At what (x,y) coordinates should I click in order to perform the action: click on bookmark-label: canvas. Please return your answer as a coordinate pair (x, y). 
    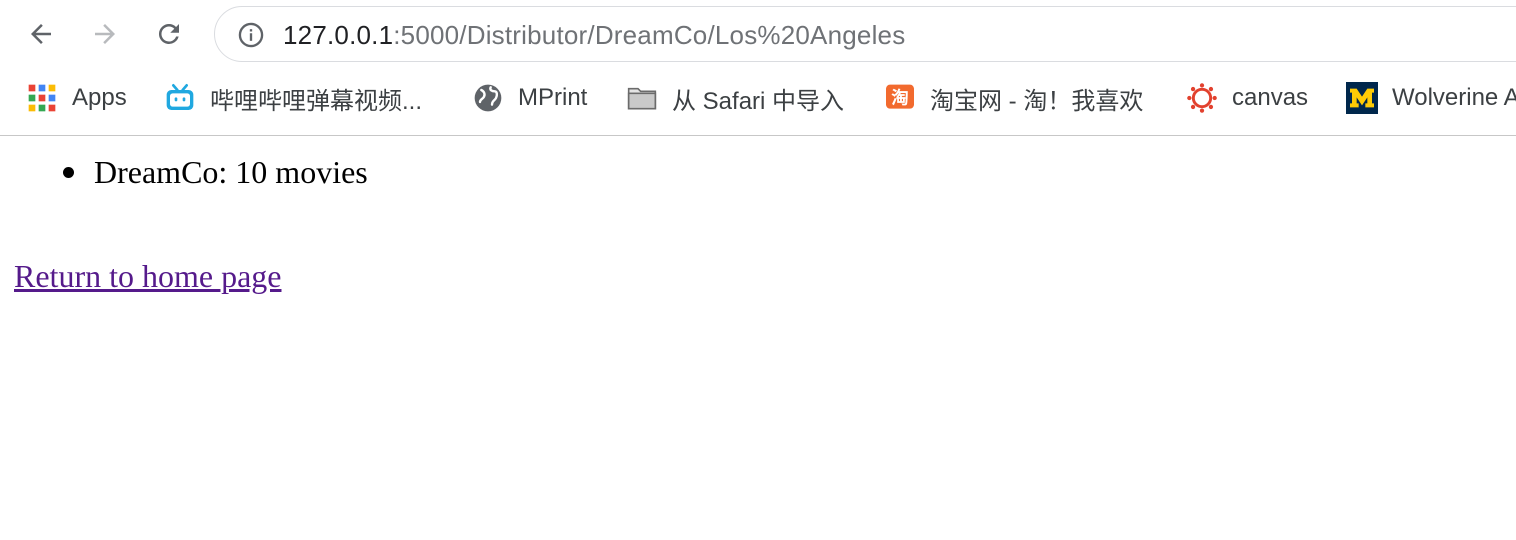
    Looking at the image, I should click on (1270, 97).